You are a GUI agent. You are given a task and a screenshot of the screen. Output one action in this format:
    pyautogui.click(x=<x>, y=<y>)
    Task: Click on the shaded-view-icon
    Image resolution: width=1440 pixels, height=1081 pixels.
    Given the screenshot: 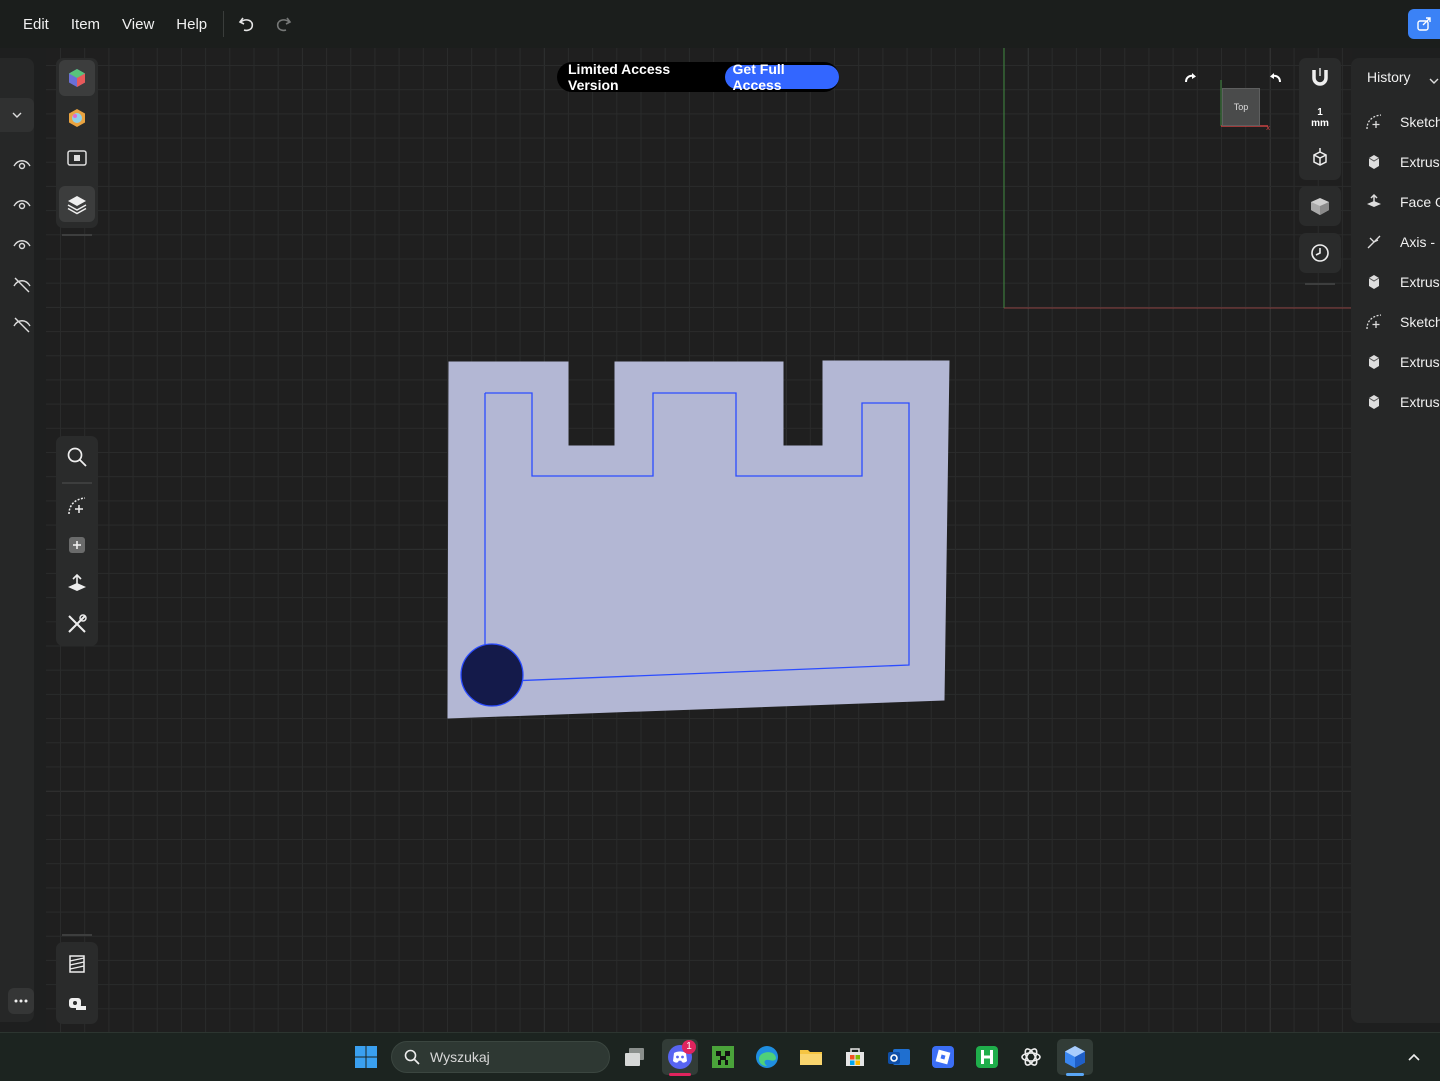 What is the action you would take?
    pyautogui.click(x=1320, y=206)
    